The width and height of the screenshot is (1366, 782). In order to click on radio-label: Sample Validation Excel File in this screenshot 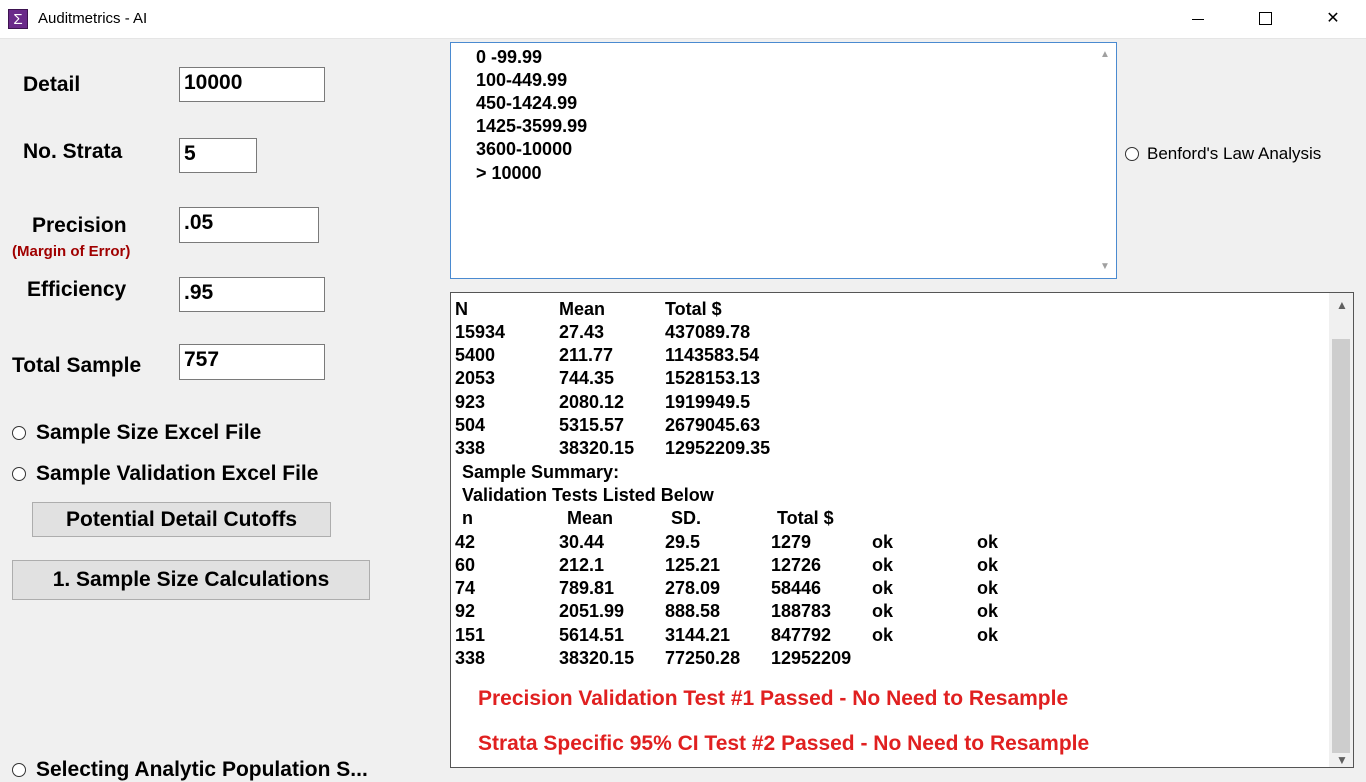, I will do `click(177, 473)`.